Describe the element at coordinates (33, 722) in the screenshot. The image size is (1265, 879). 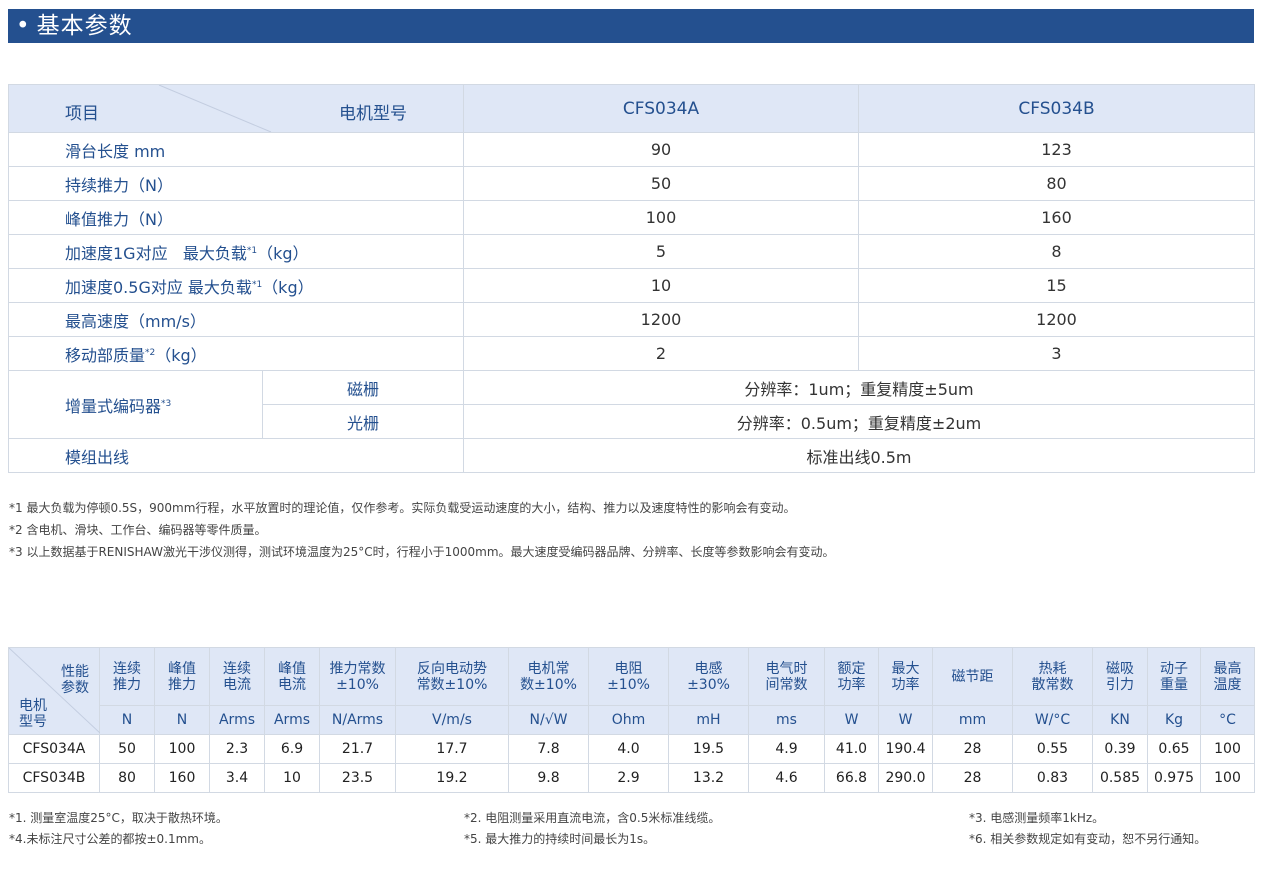
I see `corner-text: 型号` at that location.